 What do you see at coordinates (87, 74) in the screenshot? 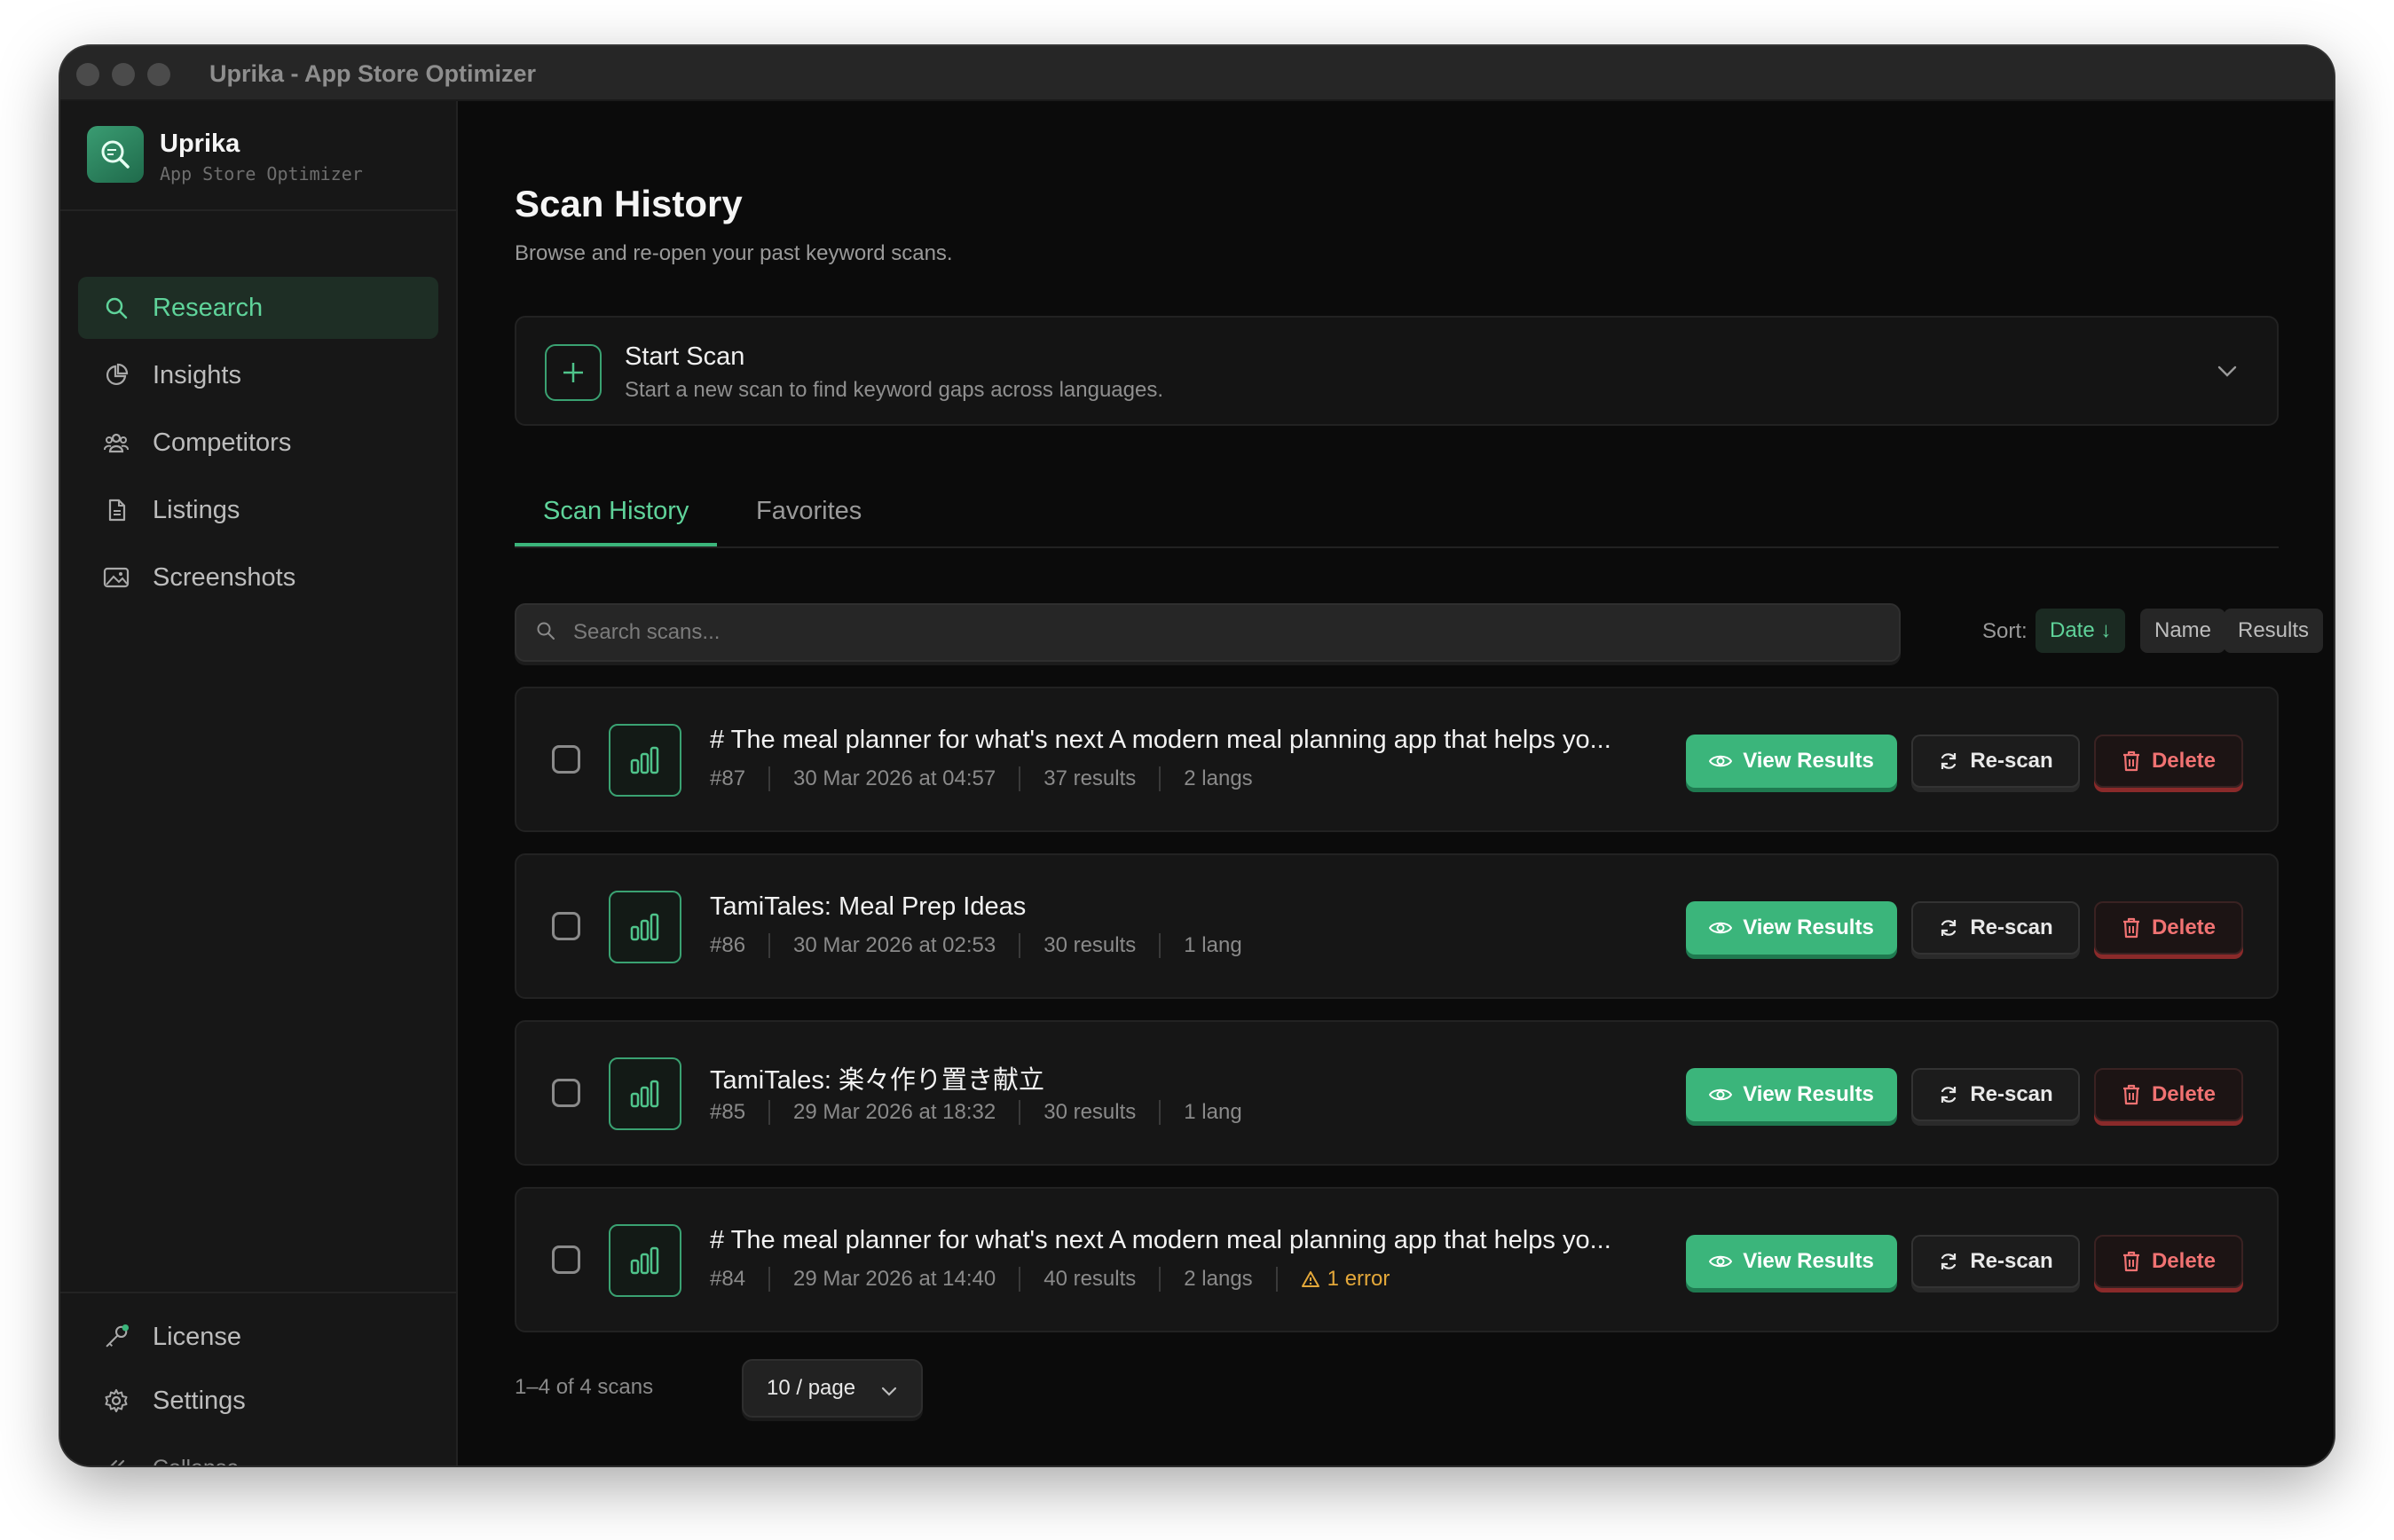
I see `close-window-button` at bounding box center [87, 74].